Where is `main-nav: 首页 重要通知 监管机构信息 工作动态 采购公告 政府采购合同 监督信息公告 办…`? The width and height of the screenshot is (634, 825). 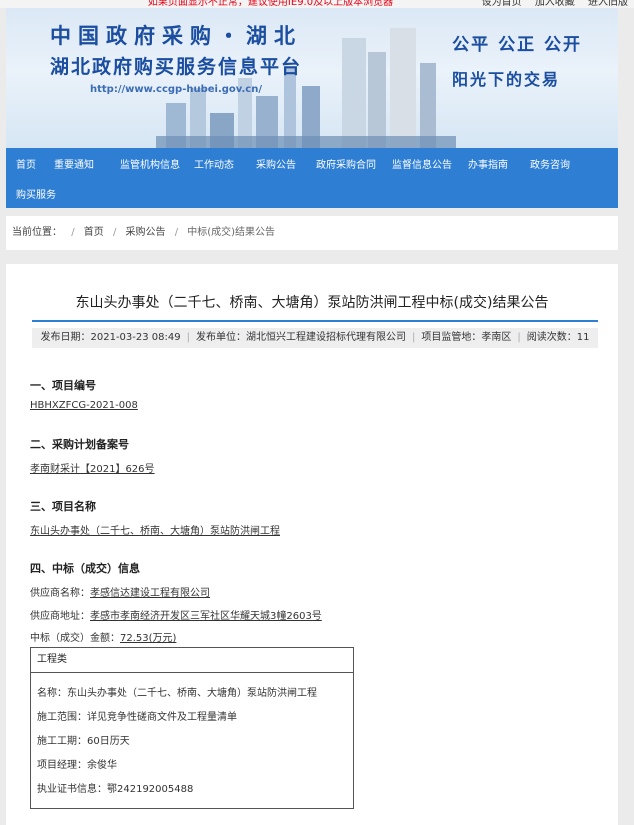
main-nav: 首页 重要通知 监管机构信息 工作动态 采购公告 政府采购合同 监督信息公告 办… is located at coordinates (312, 178).